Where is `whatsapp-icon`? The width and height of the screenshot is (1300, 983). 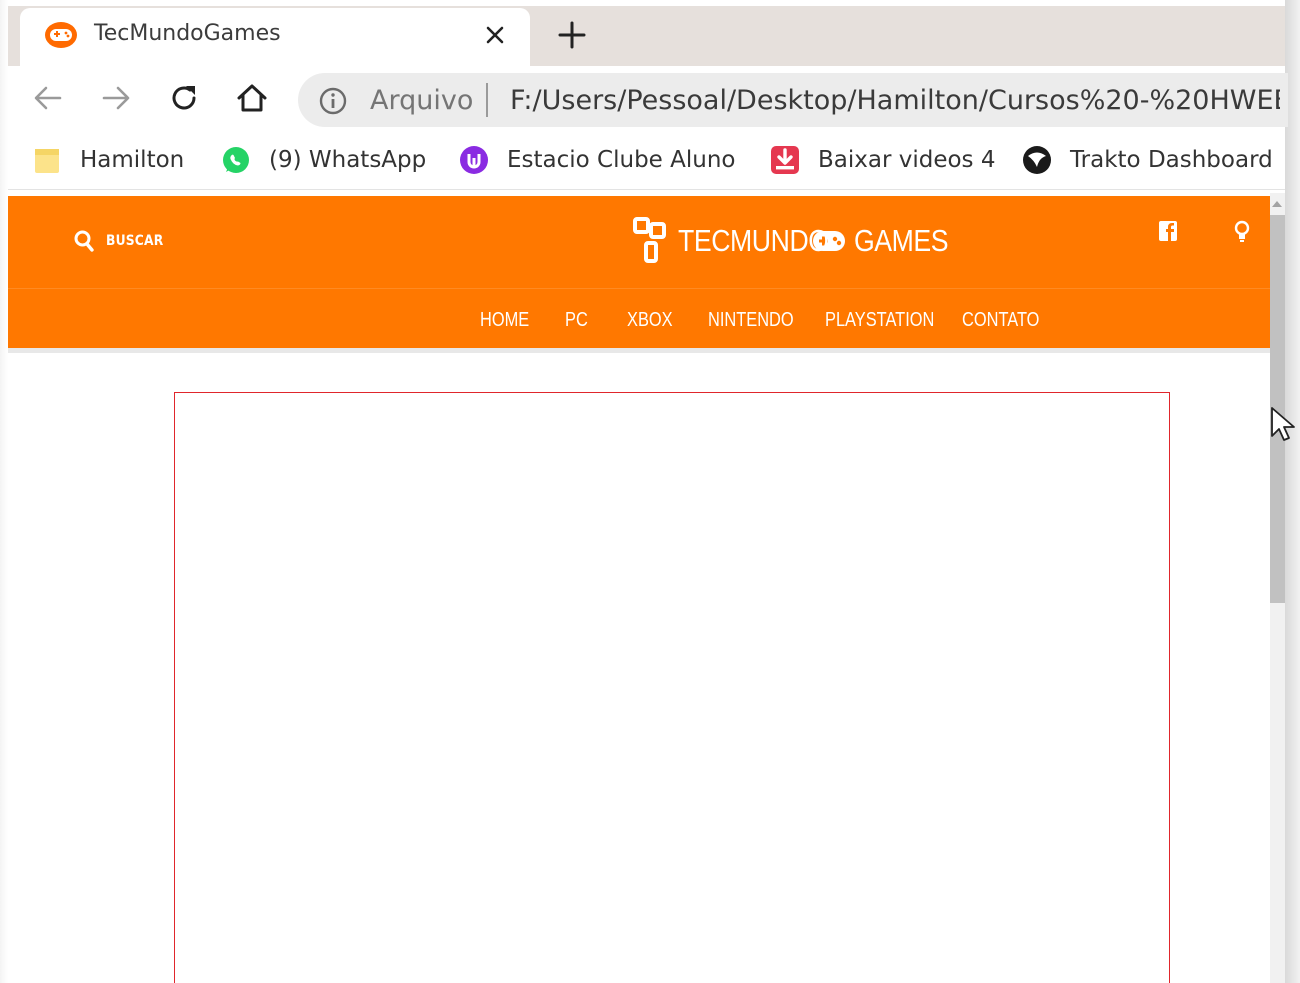 whatsapp-icon is located at coordinates (236, 160).